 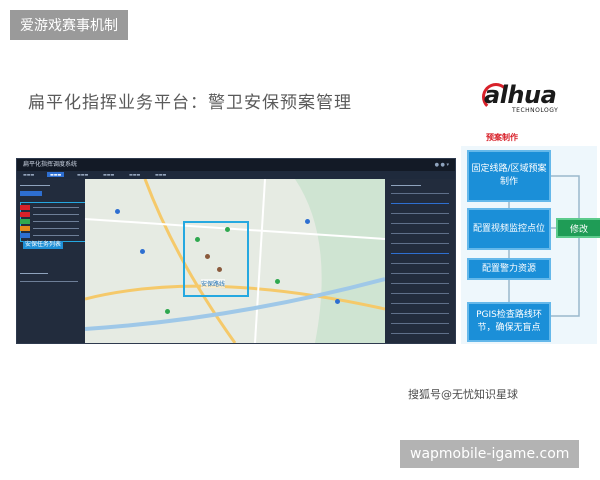 What do you see at coordinates (490, 454) in the screenshot?
I see `site-watermark: wapmobile-igame.com` at bounding box center [490, 454].